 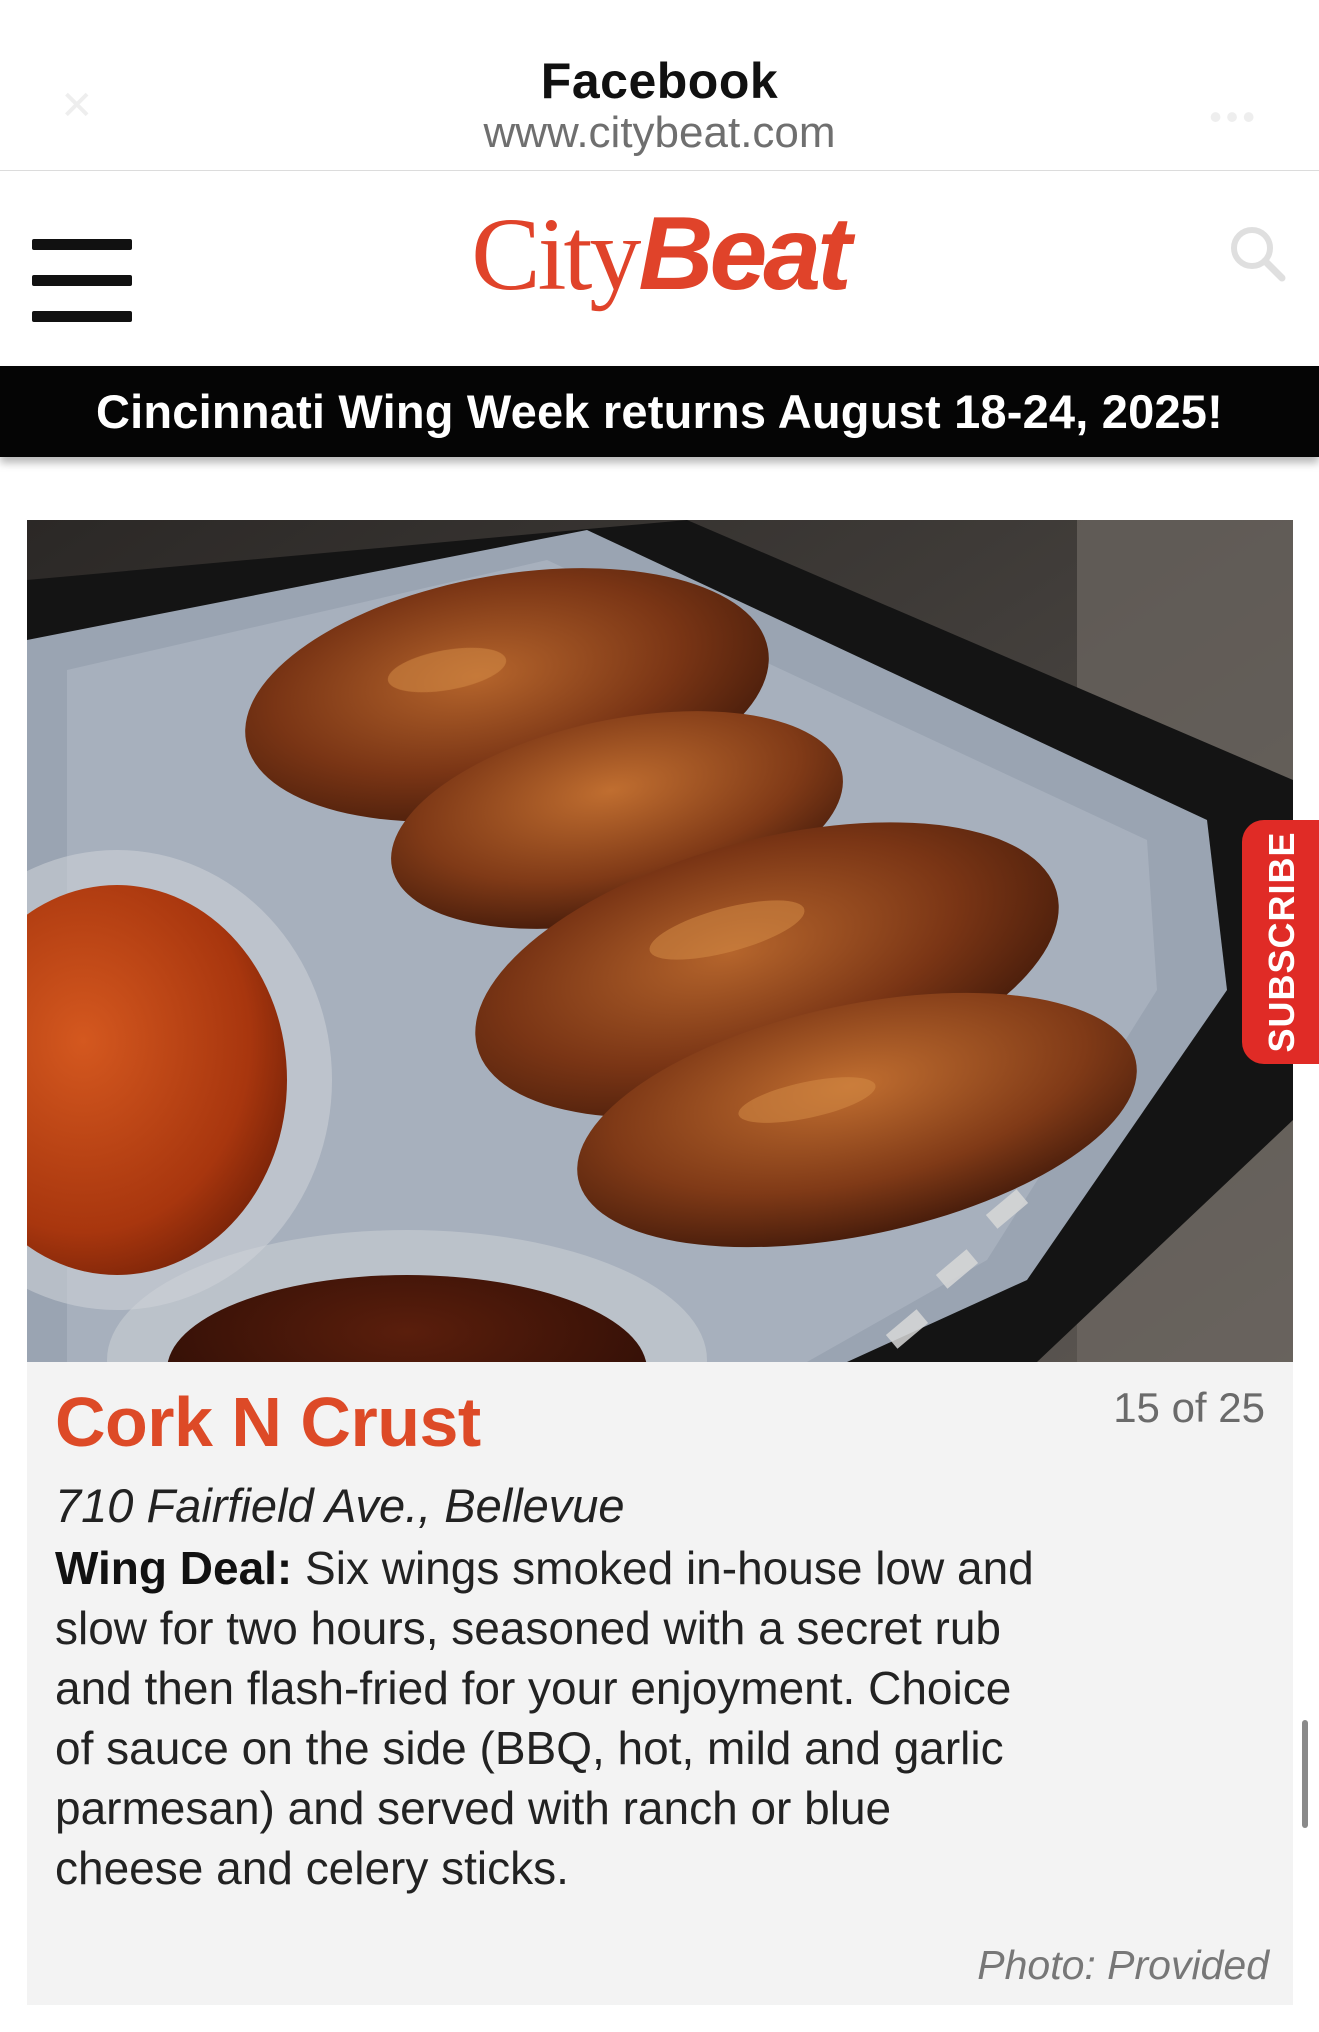 I want to click on browser-header: ✕ Facebook www.citybeat.com •••, so click(x=659, y=85).